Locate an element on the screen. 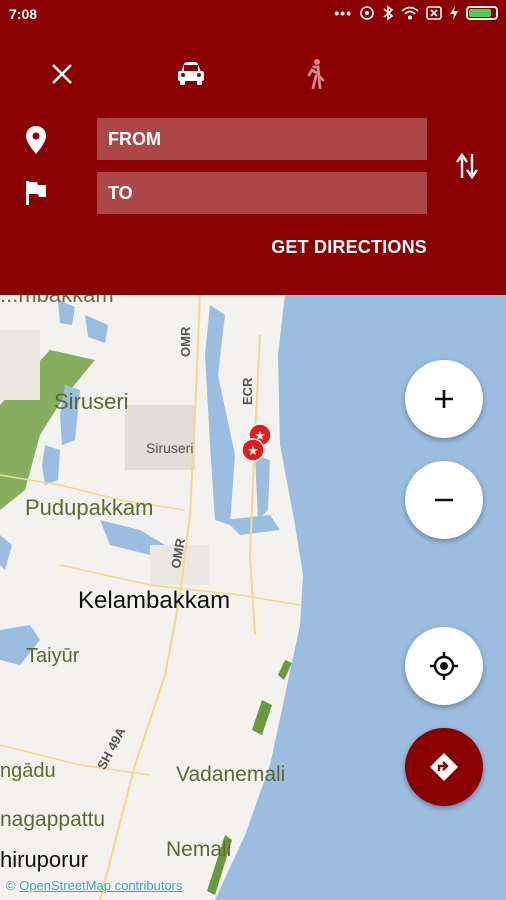 Image resolution: width=506 pixels, height=900 pixels. sim-x-icon is located at coordinates (434, 13).